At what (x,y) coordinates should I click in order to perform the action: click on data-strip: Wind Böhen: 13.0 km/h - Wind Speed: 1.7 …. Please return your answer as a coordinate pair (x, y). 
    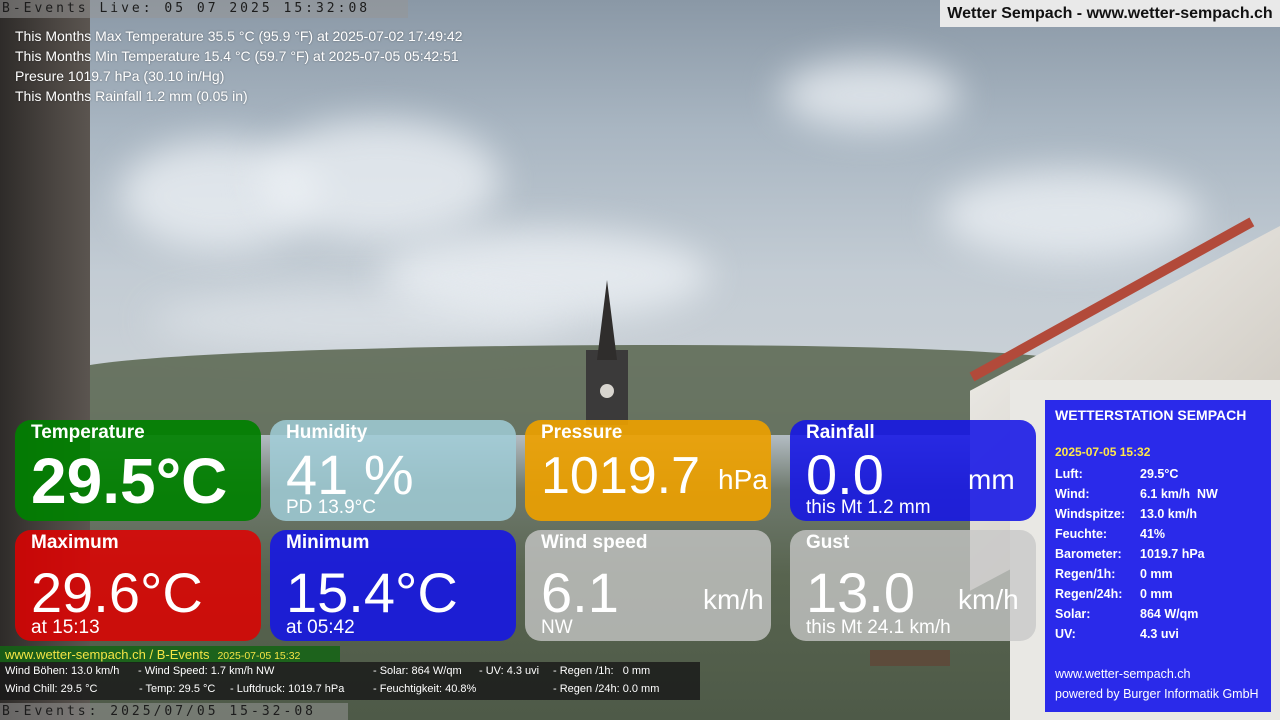
    Looking at the image, I should click on (350, 681).